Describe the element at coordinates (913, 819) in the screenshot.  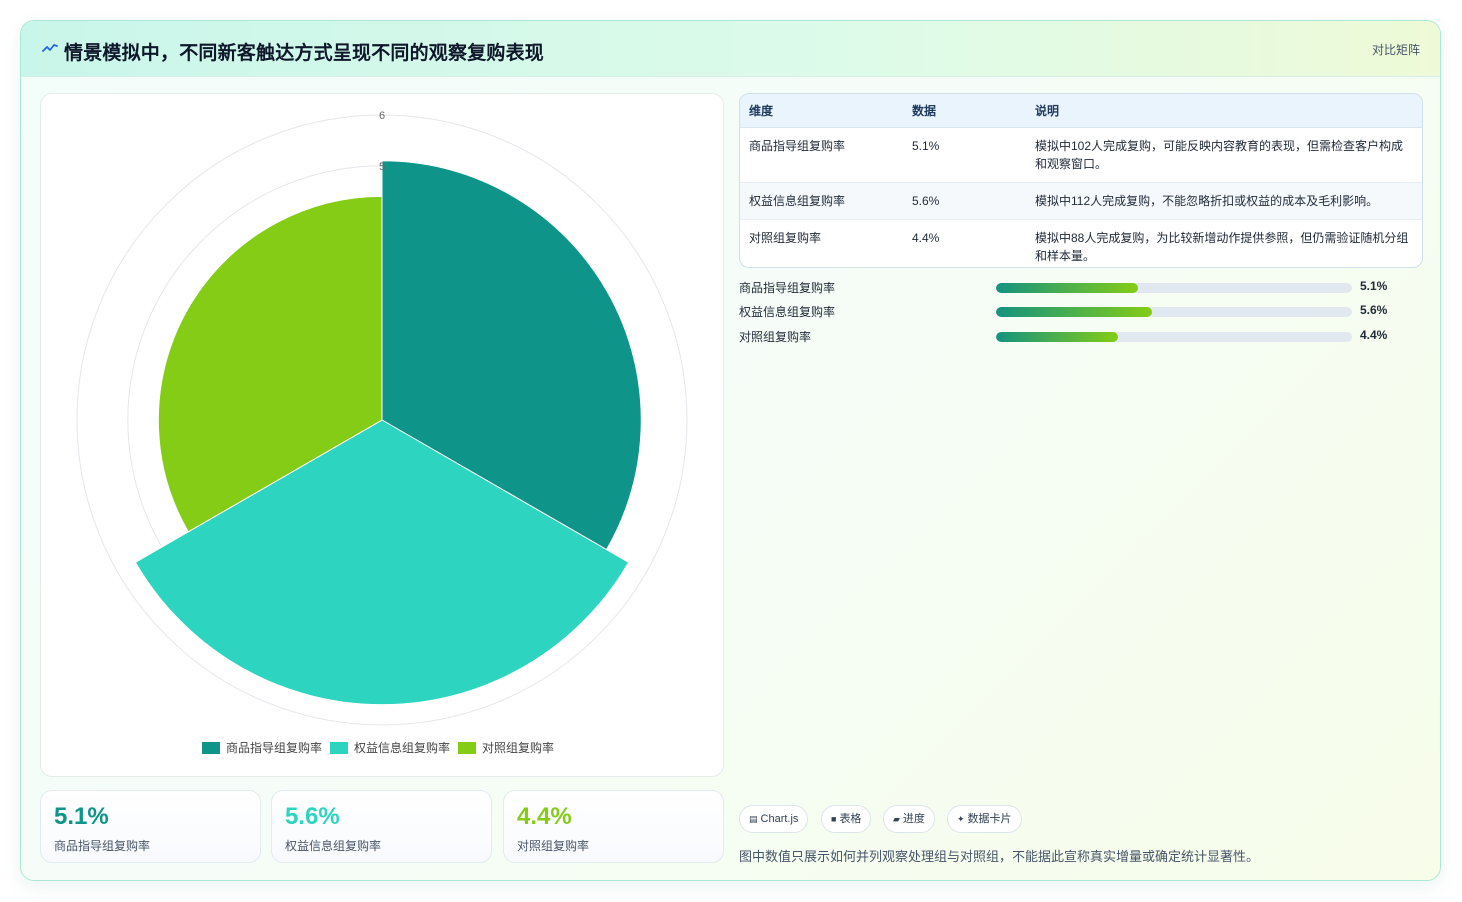
I see `chip-label: 进度` at that location.